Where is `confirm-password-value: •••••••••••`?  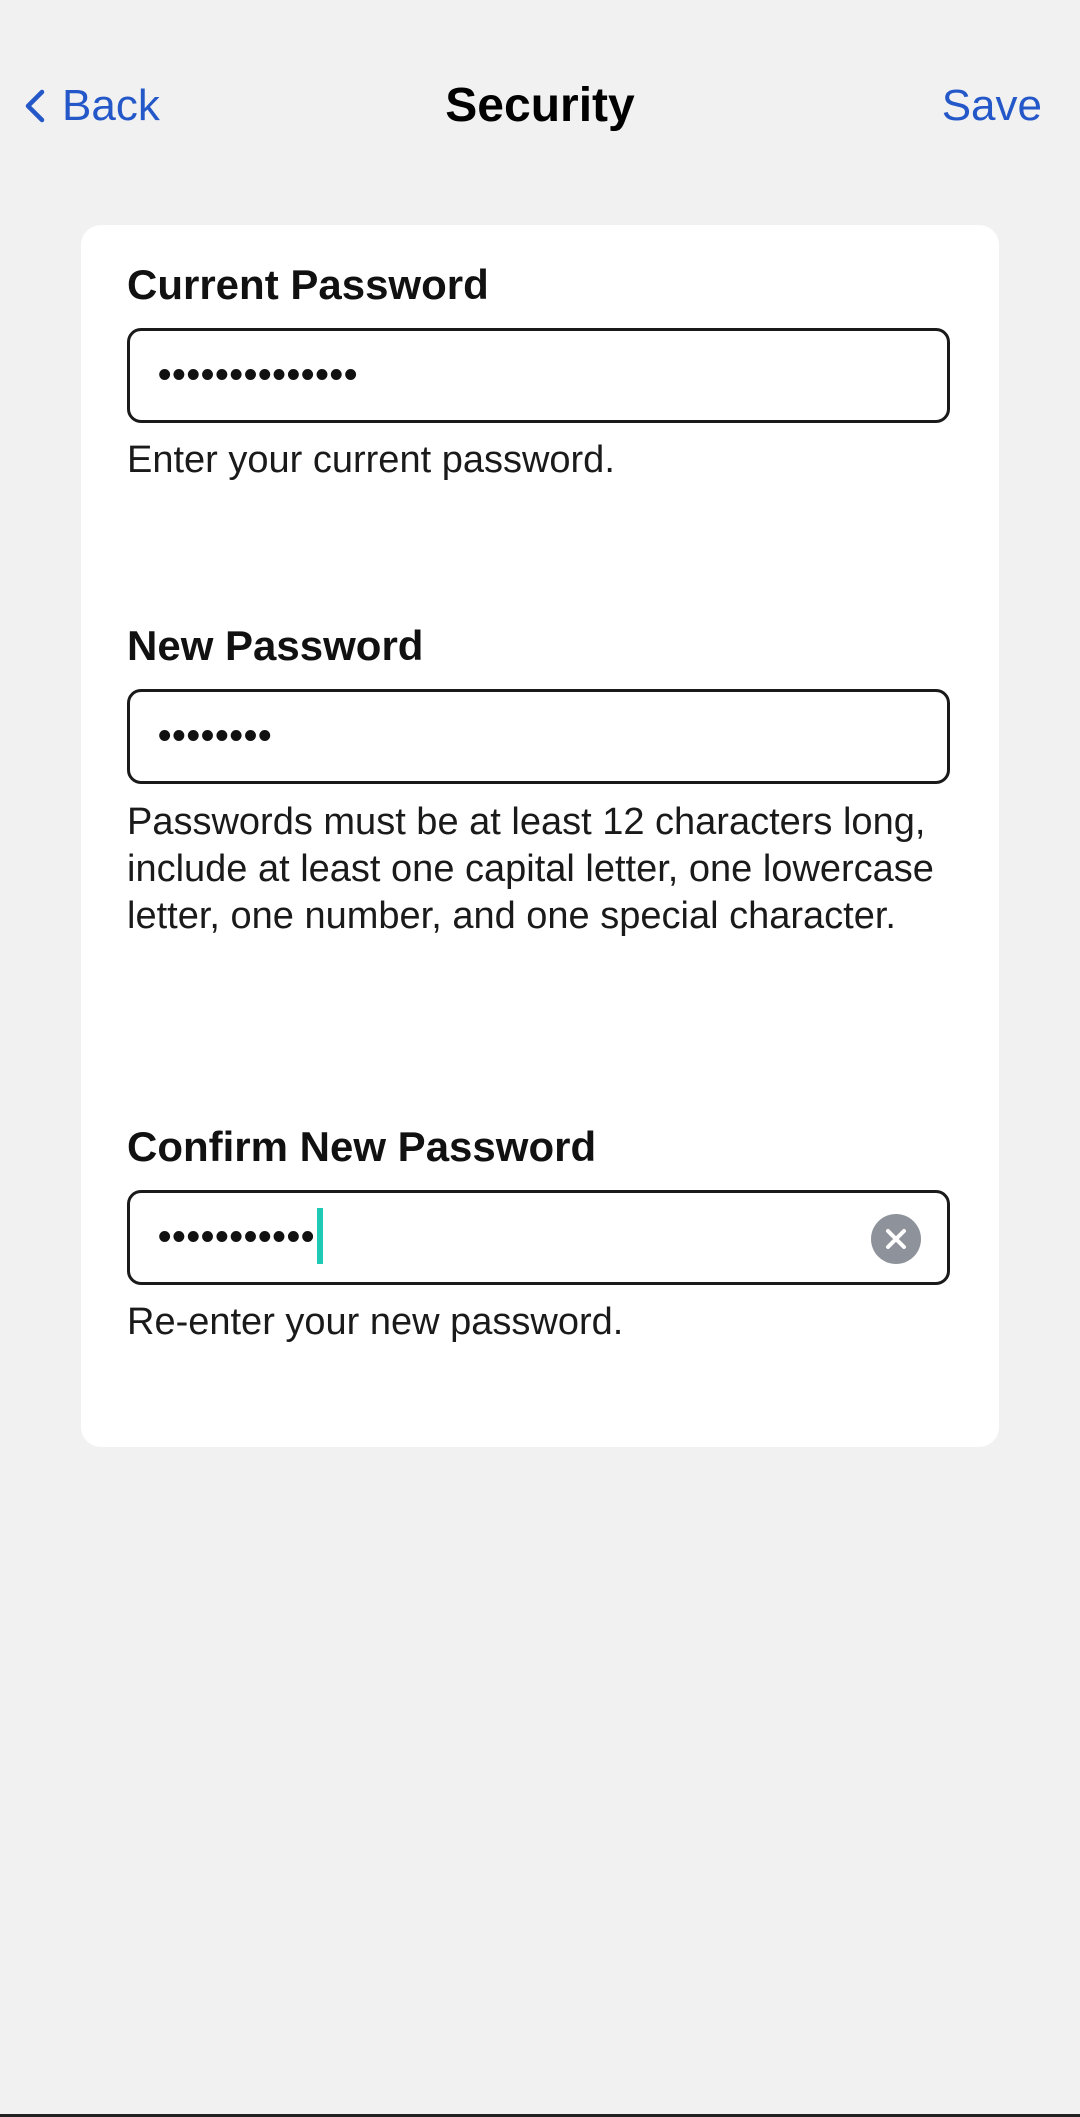
confirm-password-value: ••••••••••• is located at coordinates (237, 1237).